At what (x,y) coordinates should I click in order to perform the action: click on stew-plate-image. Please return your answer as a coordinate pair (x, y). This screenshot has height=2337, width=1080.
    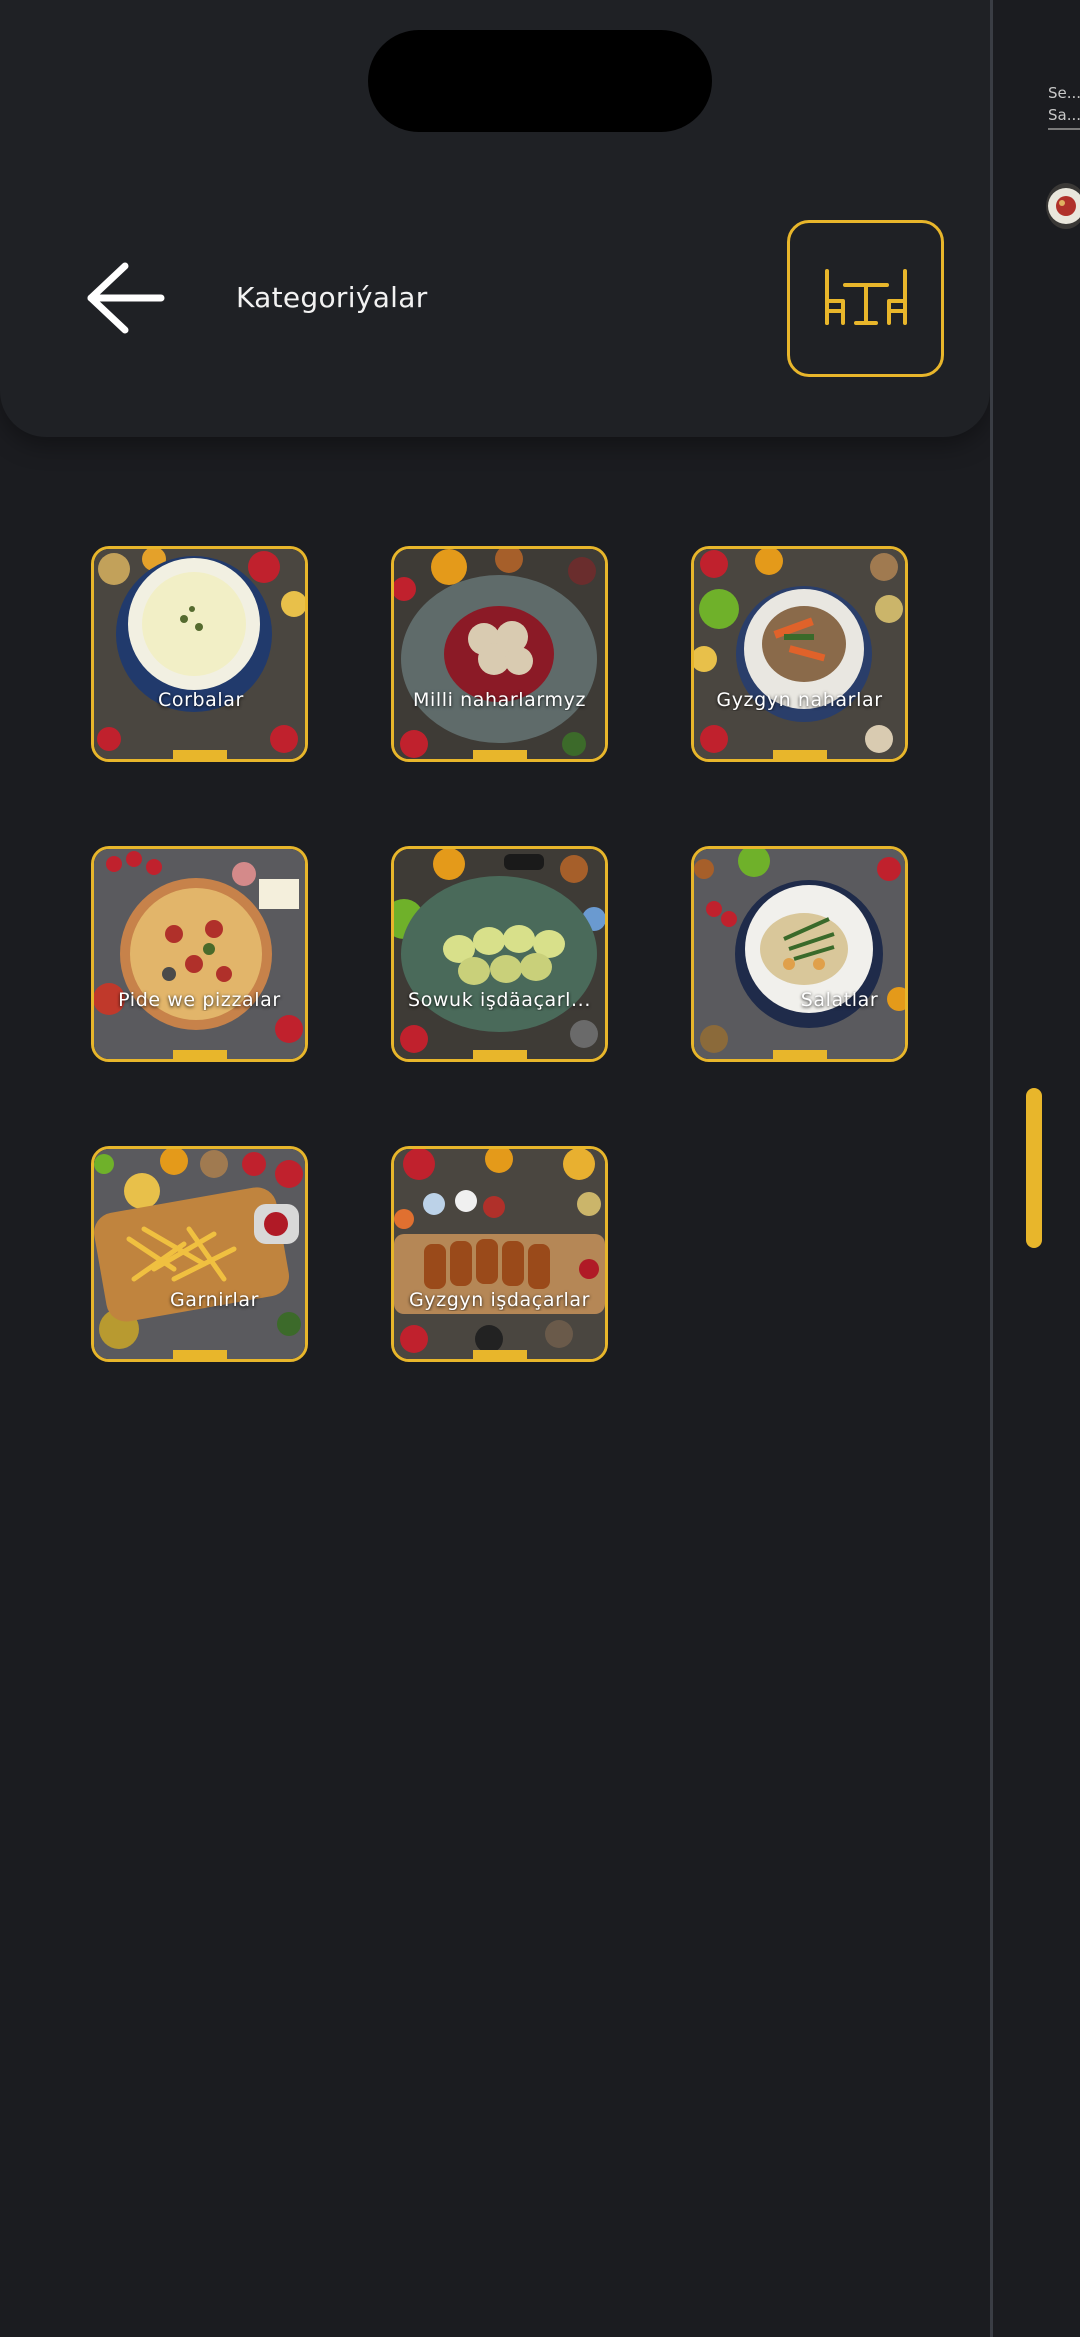
    Looking at the image, I should click on (799, 654).